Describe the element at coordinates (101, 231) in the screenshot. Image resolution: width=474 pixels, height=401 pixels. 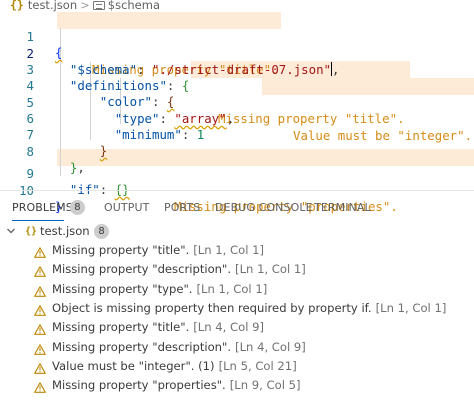
I see `file-problem-count-badge: 8` at that location.